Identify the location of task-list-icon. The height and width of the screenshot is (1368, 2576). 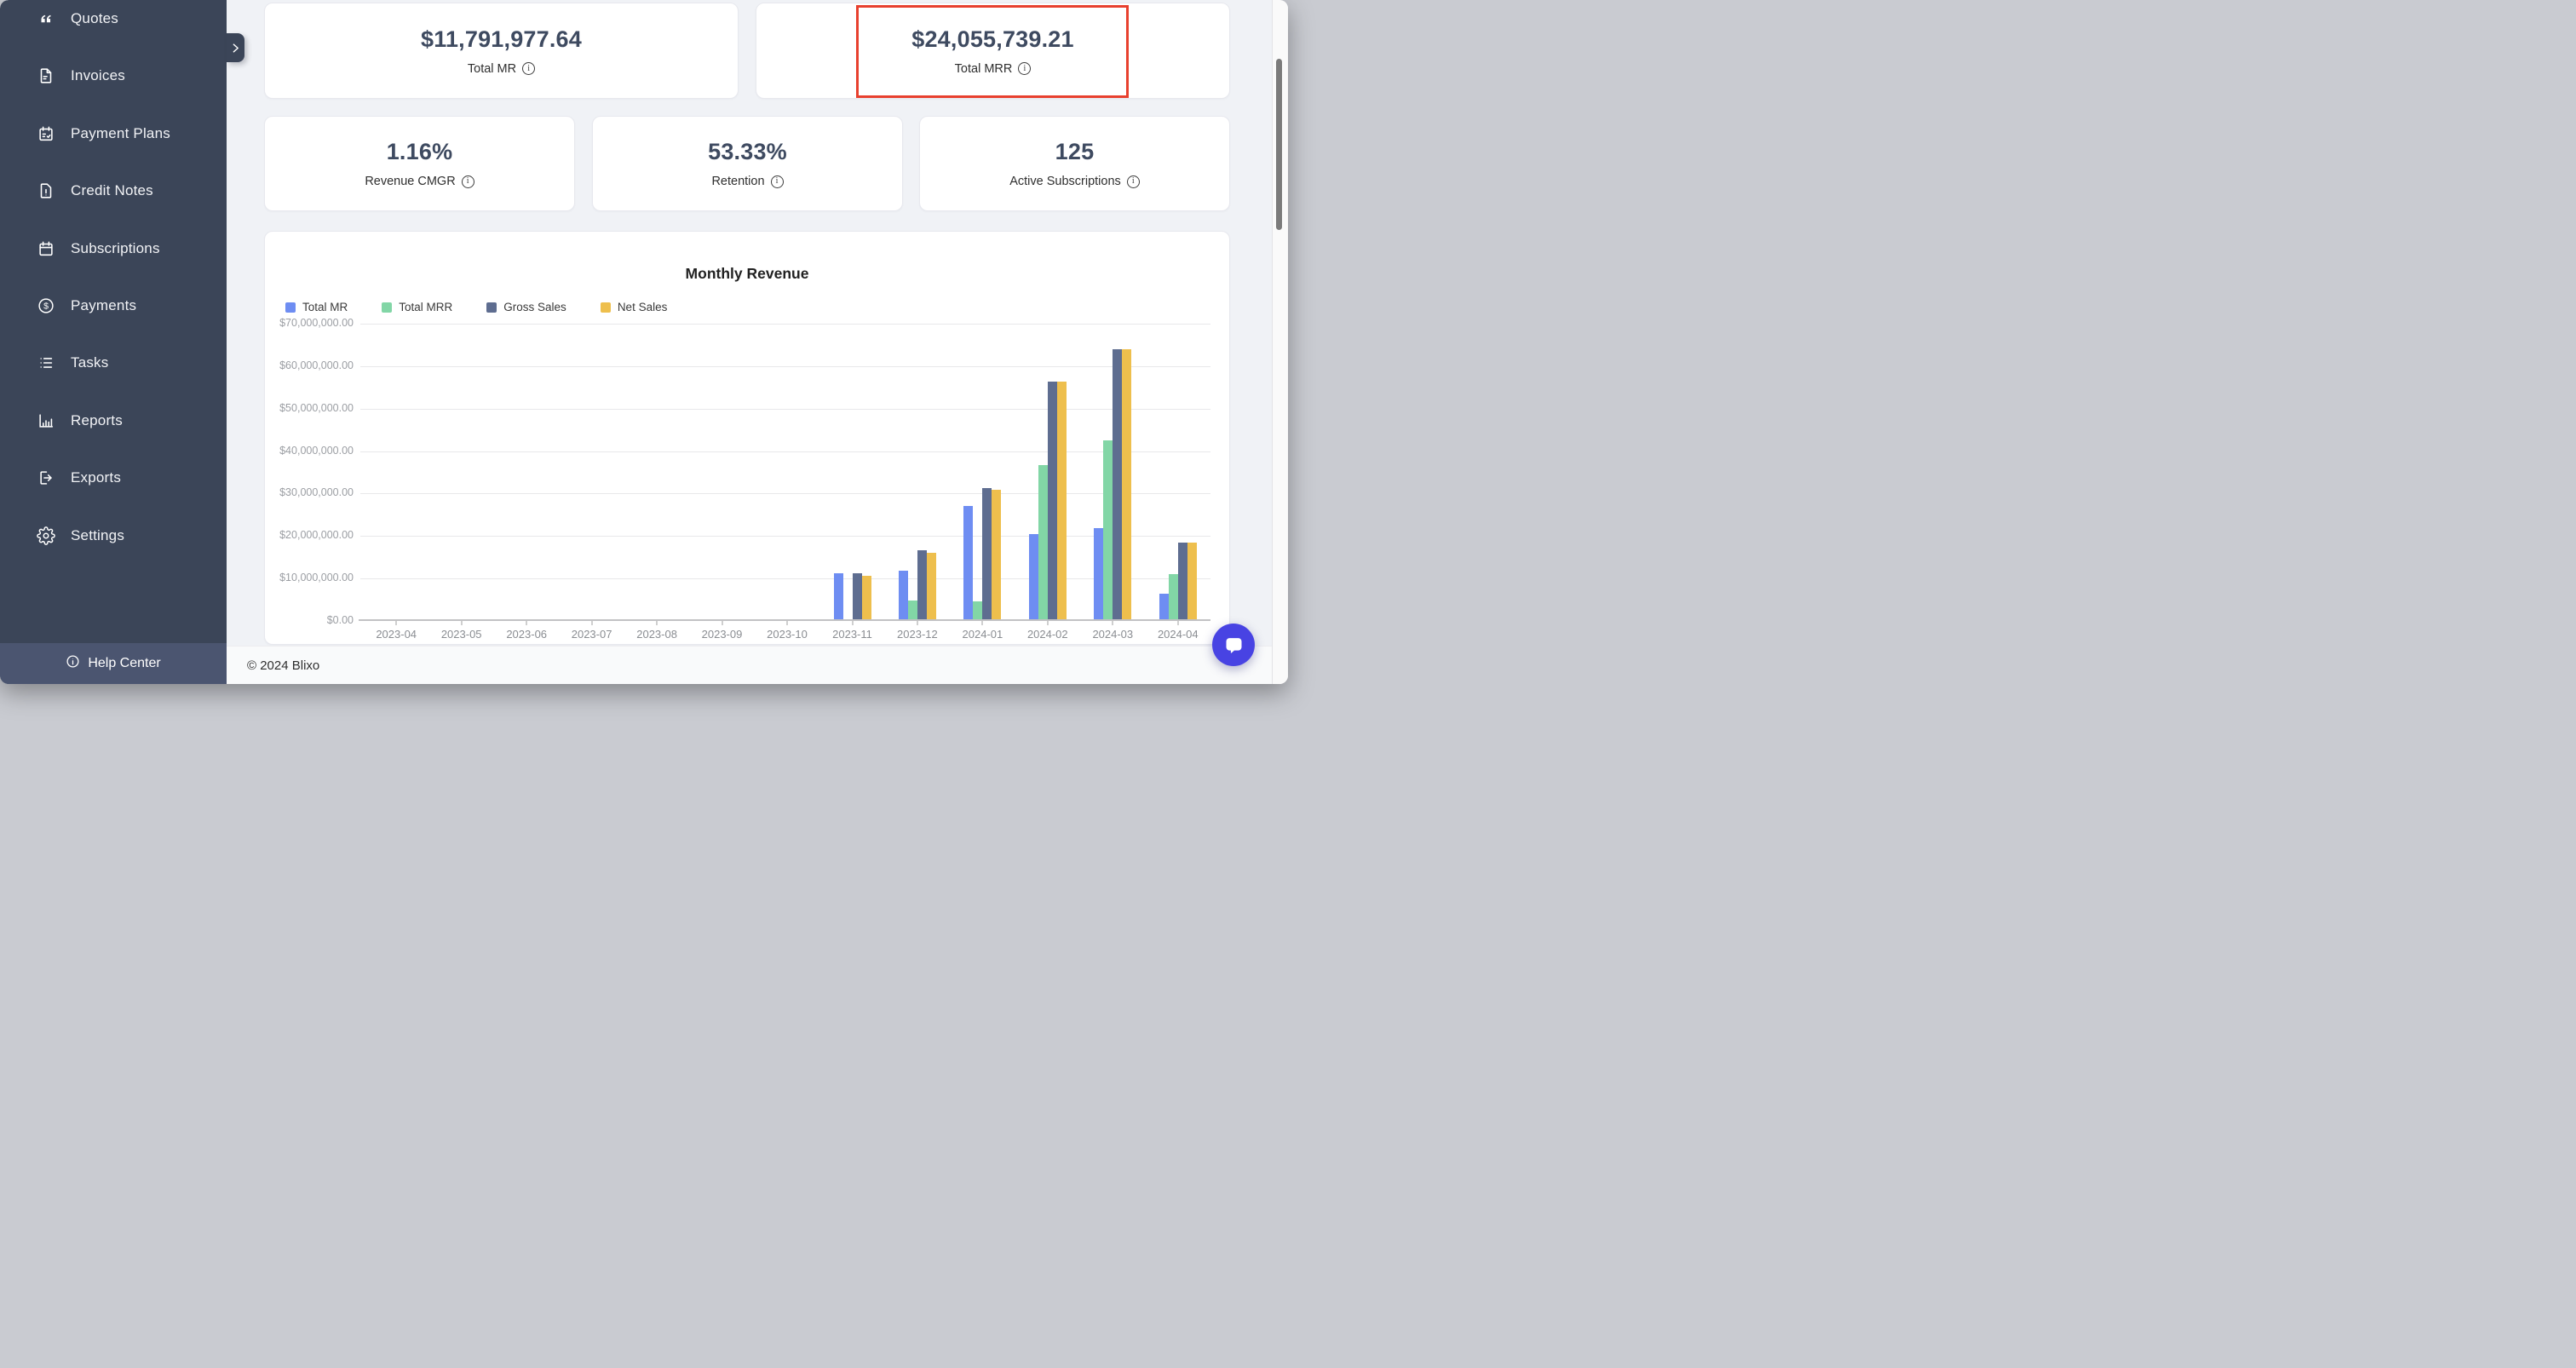
(46, 363).